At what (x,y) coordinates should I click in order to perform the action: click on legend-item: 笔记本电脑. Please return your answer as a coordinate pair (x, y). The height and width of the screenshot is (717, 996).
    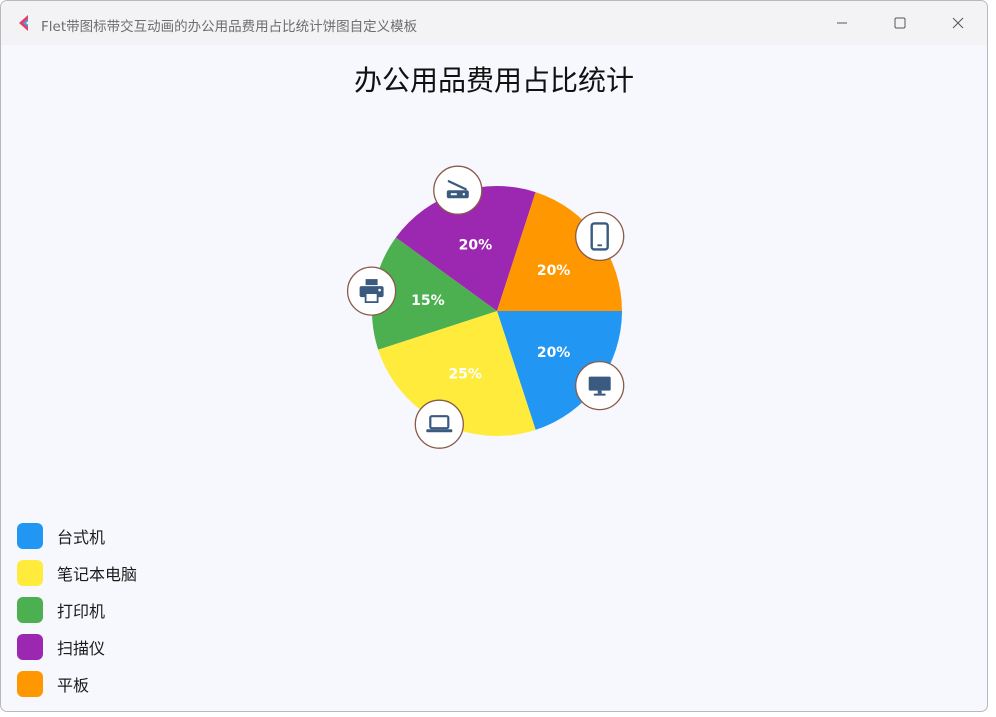
    Looking at the image, I should click on (77, 573).